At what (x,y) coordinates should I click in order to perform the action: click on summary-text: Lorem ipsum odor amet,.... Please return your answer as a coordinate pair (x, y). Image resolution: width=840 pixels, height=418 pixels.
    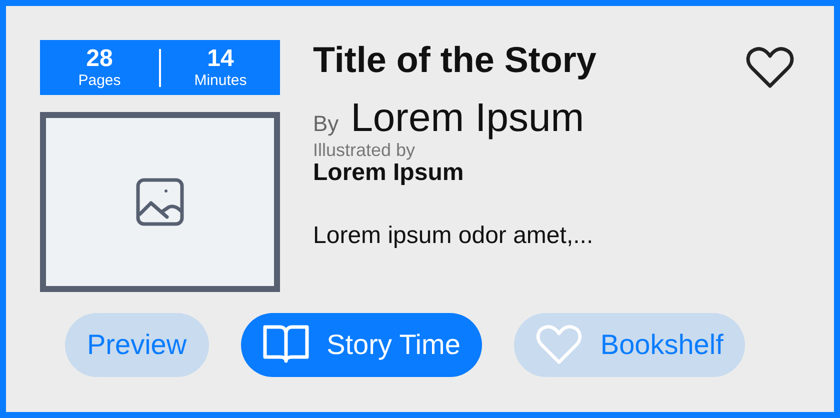
    Looking at the image, I should click on (453, 236).